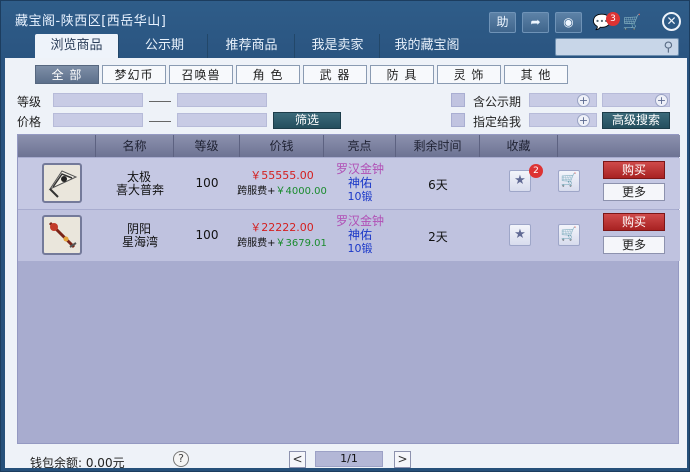 The image size is (690, 472). I want to click on public-period-label: 含公示期, so click(497, 102).